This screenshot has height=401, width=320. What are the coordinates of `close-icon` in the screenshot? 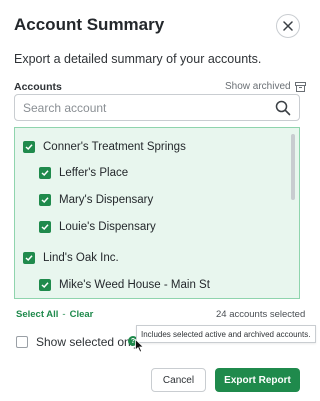 It's located at (288, 26).